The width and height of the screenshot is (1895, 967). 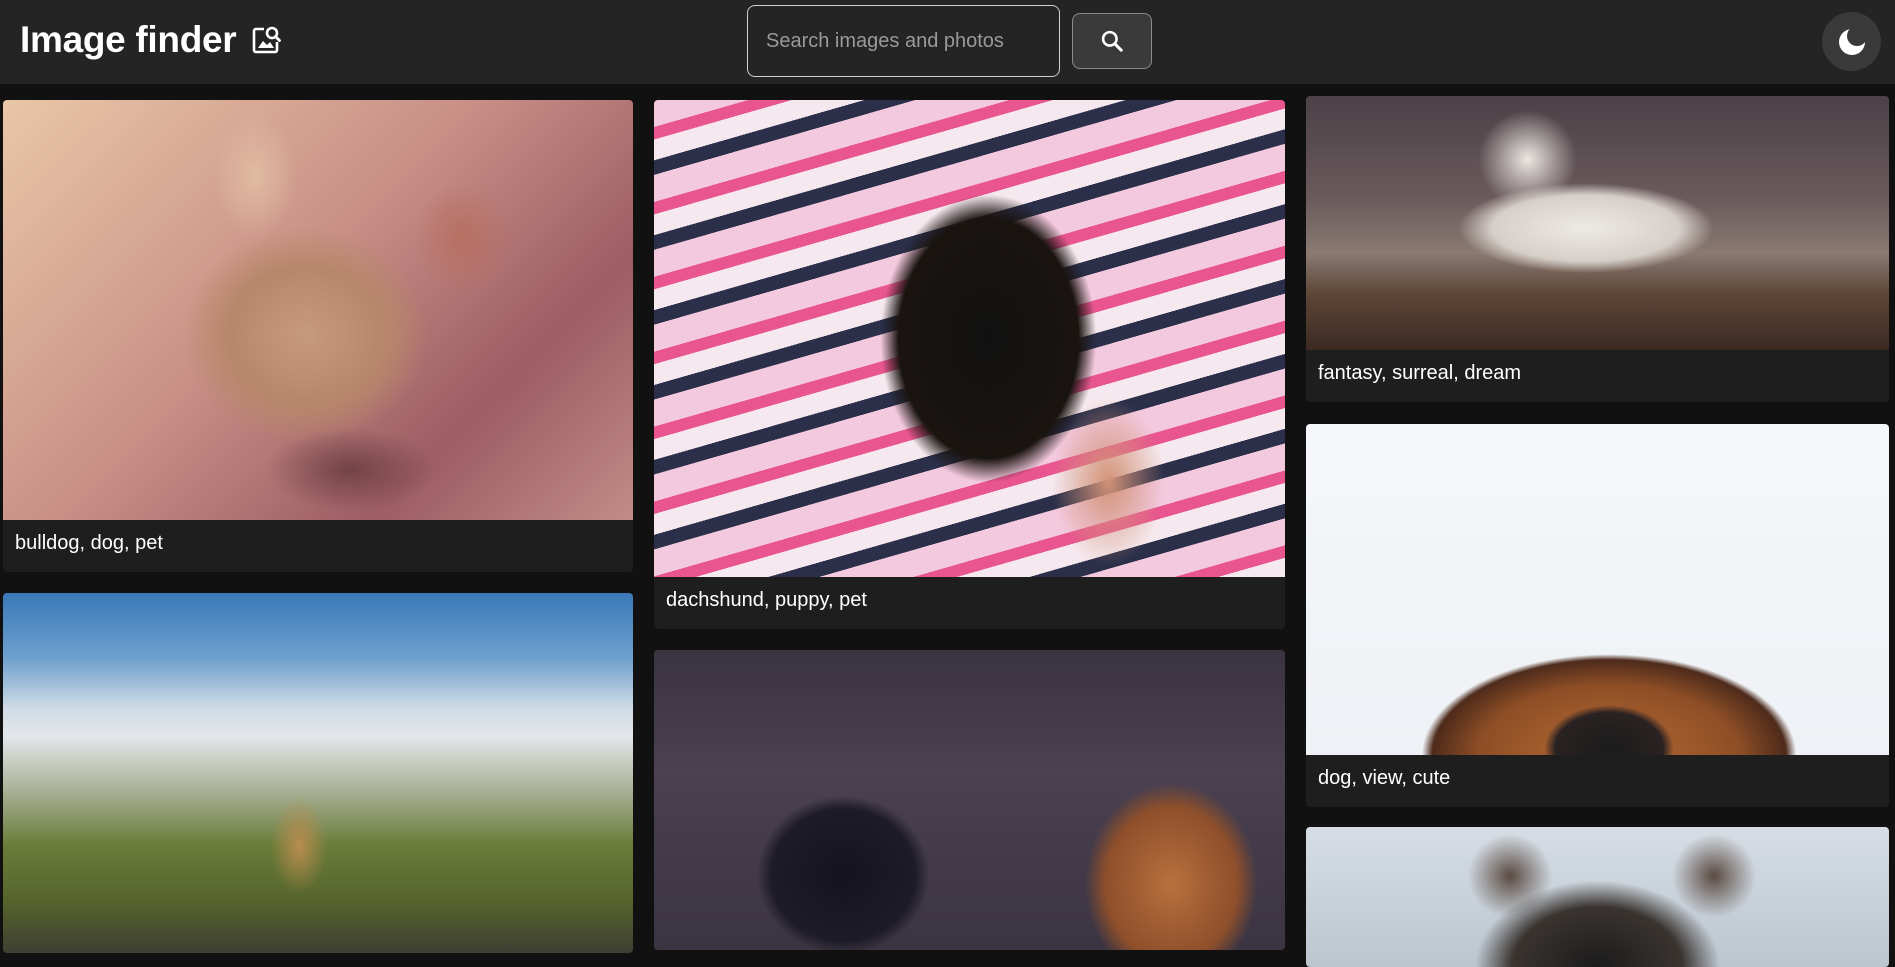 I want to click on search-button, so click(x=1112, y=41).